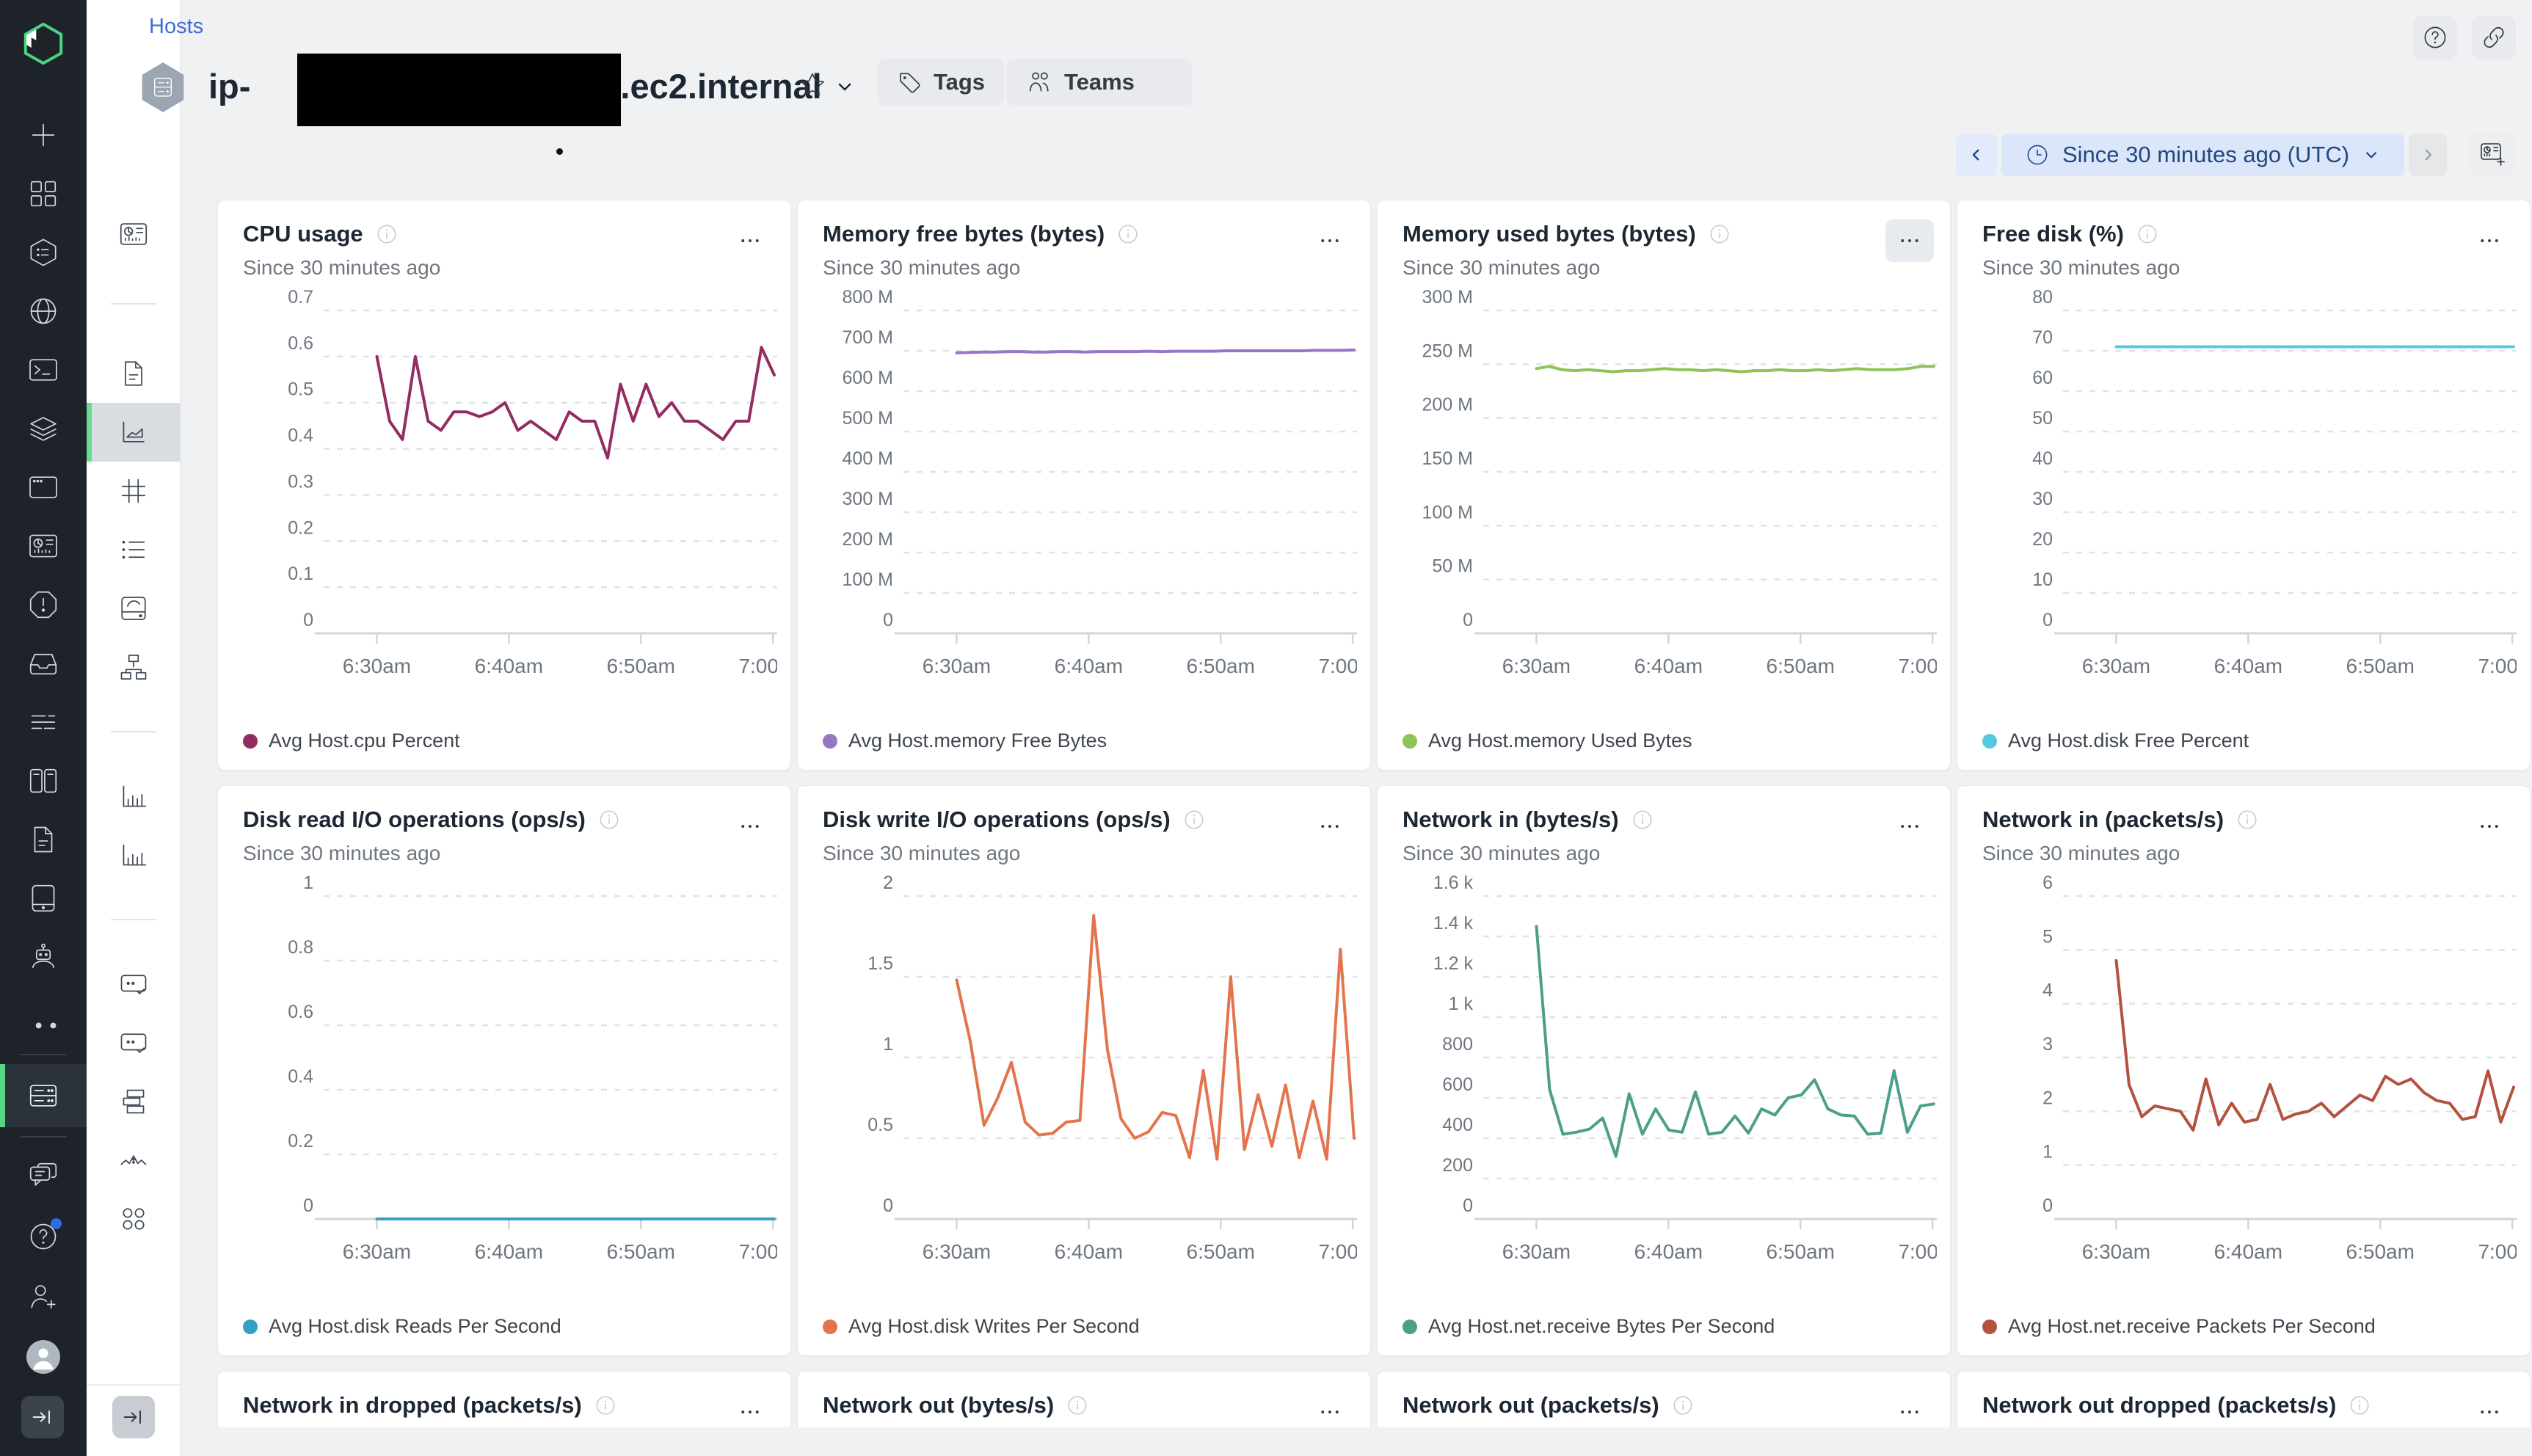 Image resolution: width=2532 pixels, height=1456 pixels. What do you see at coordinates (2492, 154) in the screenshot?
I see `add-to-dashboard-button` at bounding box center [2492, 154].